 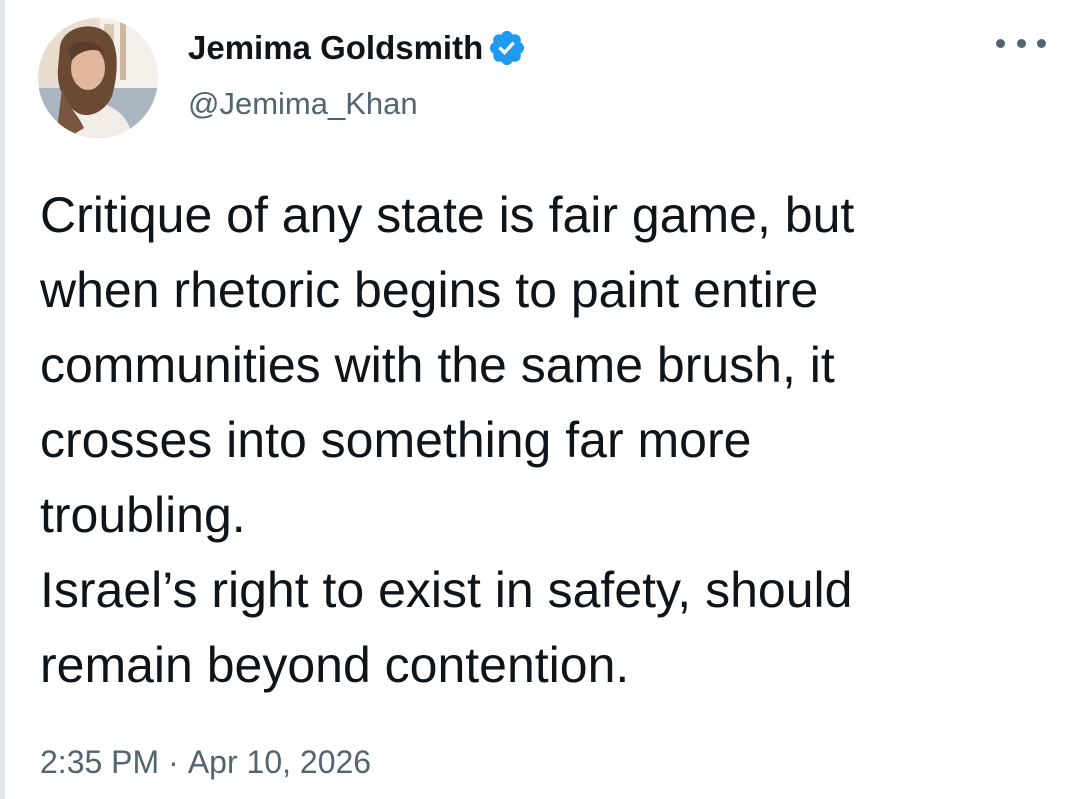 I want to click on tweet-timestamp: 2:35 PM · Apr 10, 2026, so click(x=205, y=762).